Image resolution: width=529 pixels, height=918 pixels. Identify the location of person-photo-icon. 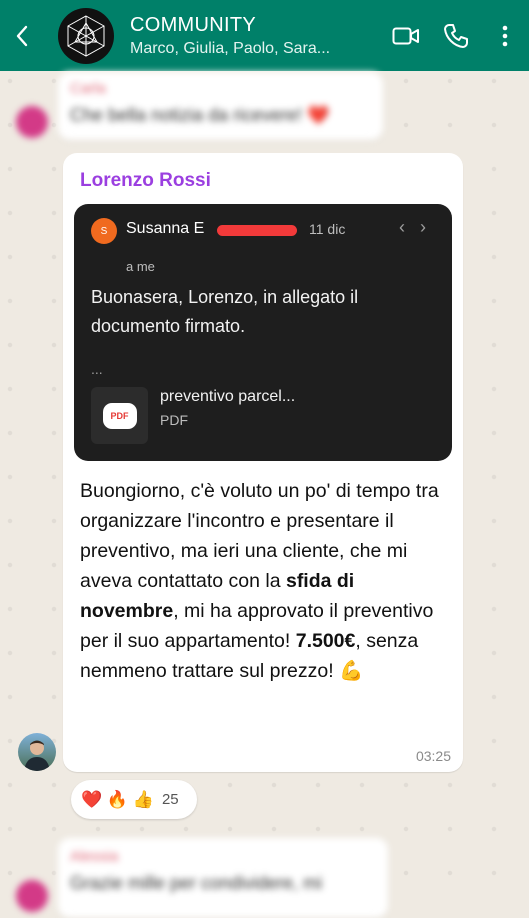
(37, 755).